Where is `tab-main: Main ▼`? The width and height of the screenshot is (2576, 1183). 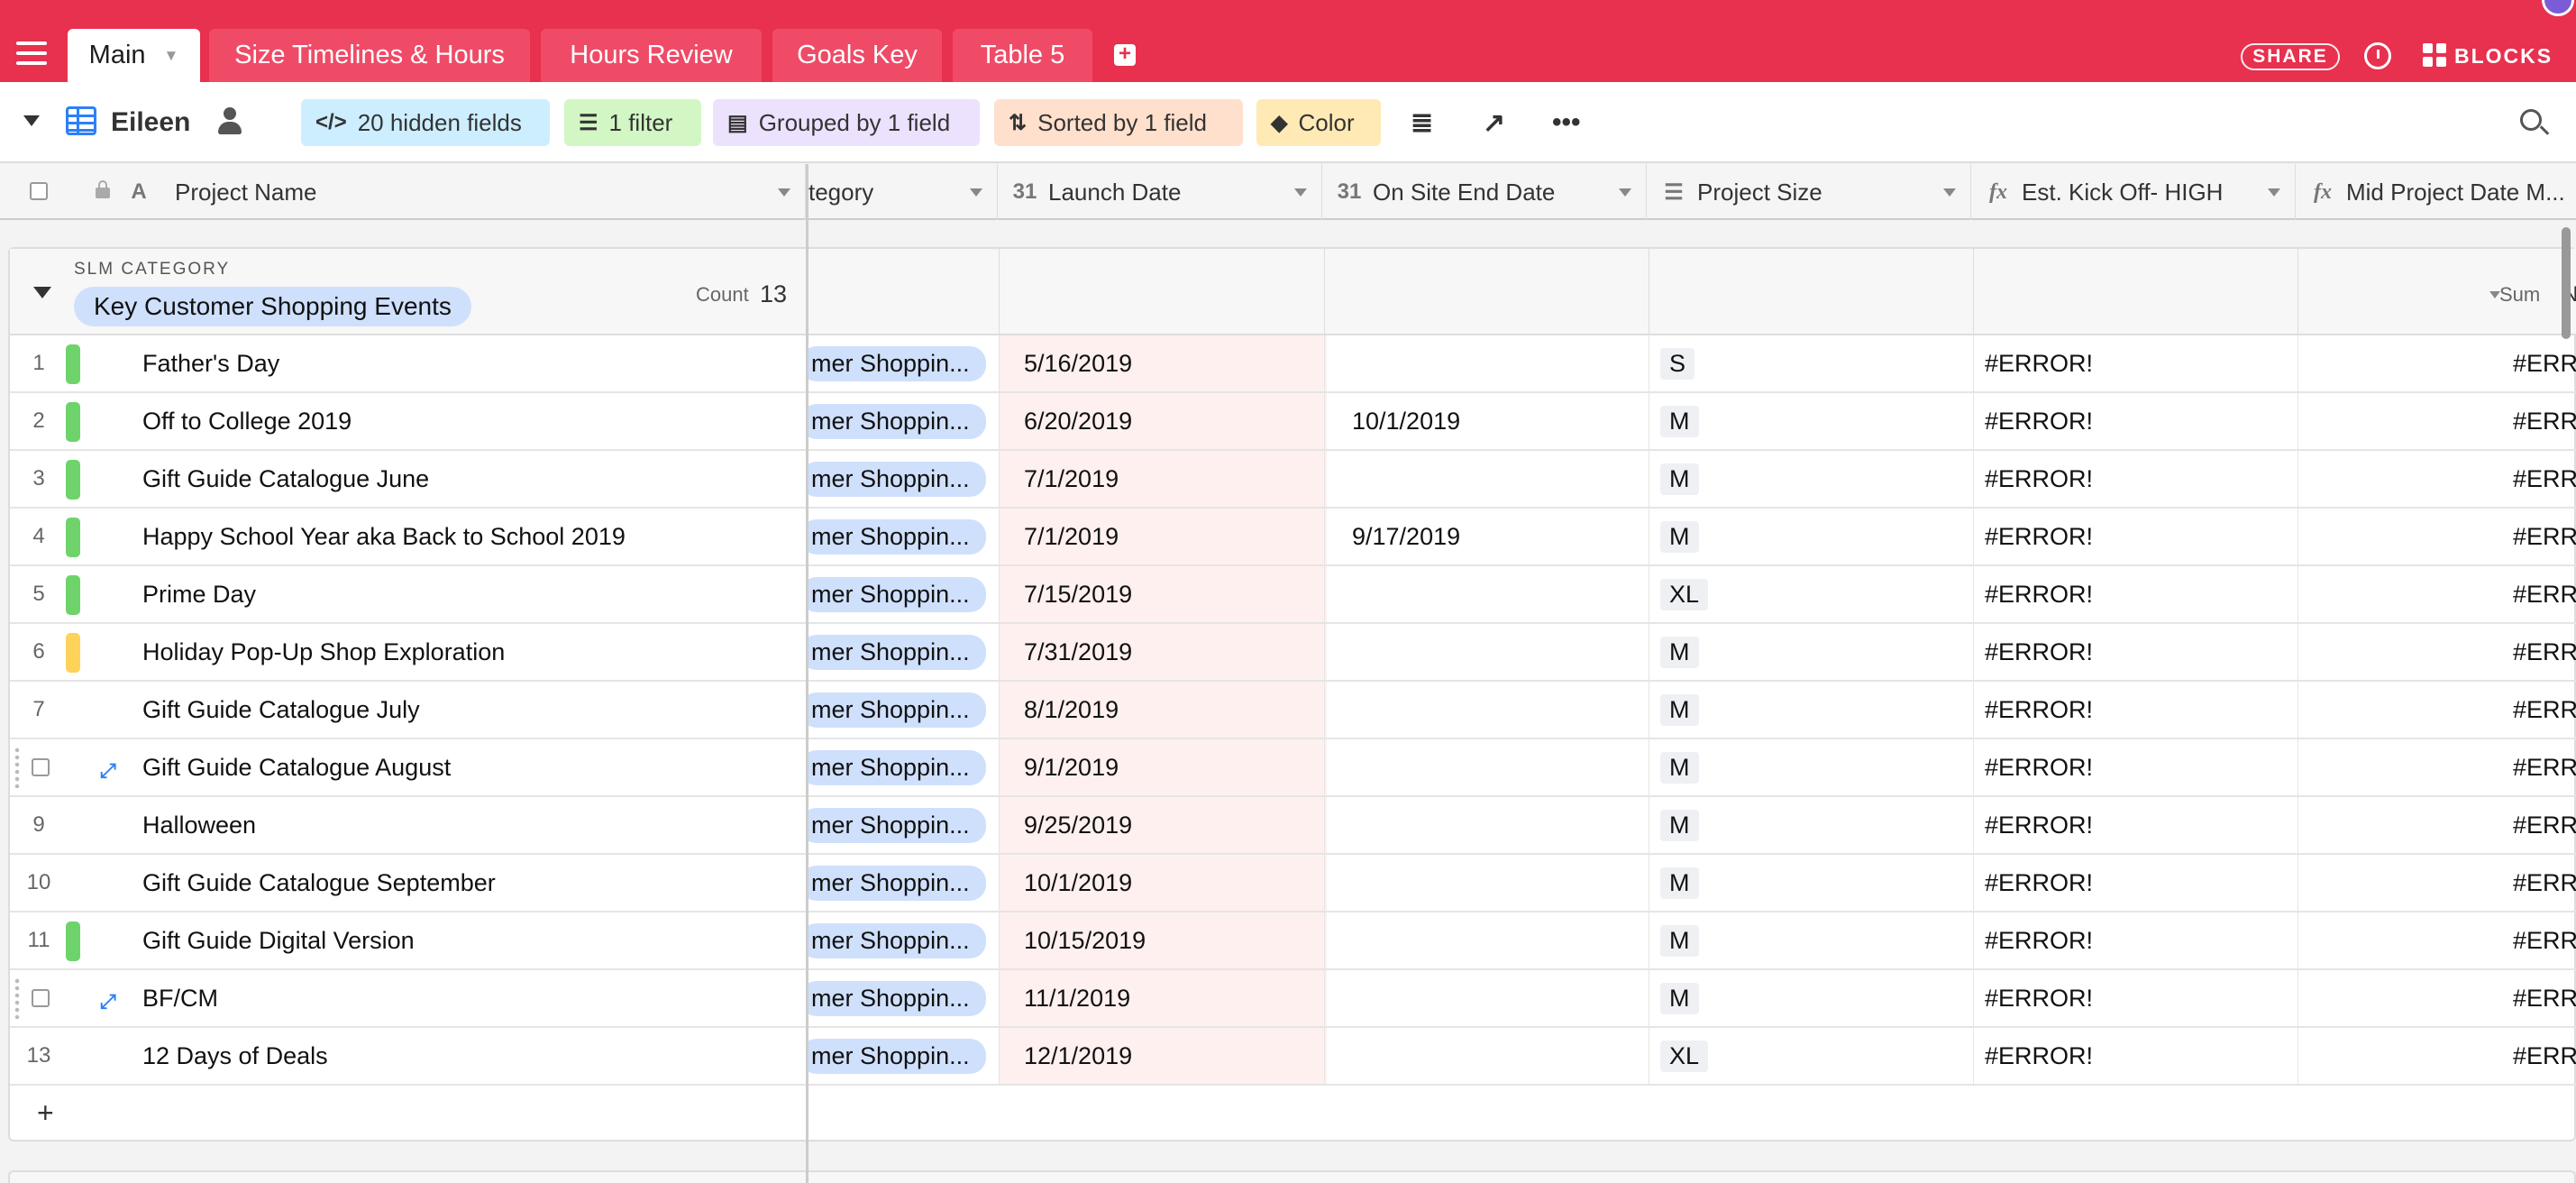
tab-main: Main ▼ is located at coordinates (134, 55).